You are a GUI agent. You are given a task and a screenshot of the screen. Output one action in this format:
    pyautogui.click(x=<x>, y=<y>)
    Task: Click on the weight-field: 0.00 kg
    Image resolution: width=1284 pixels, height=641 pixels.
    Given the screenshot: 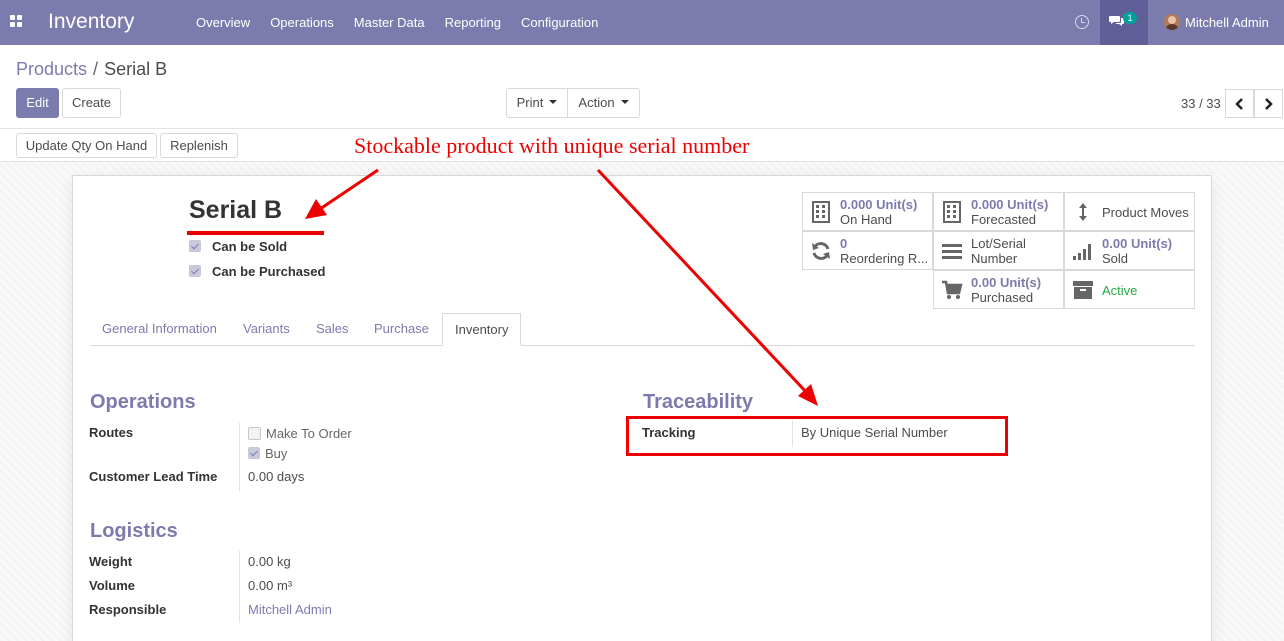 What is the action you would take?
    pyautogui.click(x=269, y=561)
    